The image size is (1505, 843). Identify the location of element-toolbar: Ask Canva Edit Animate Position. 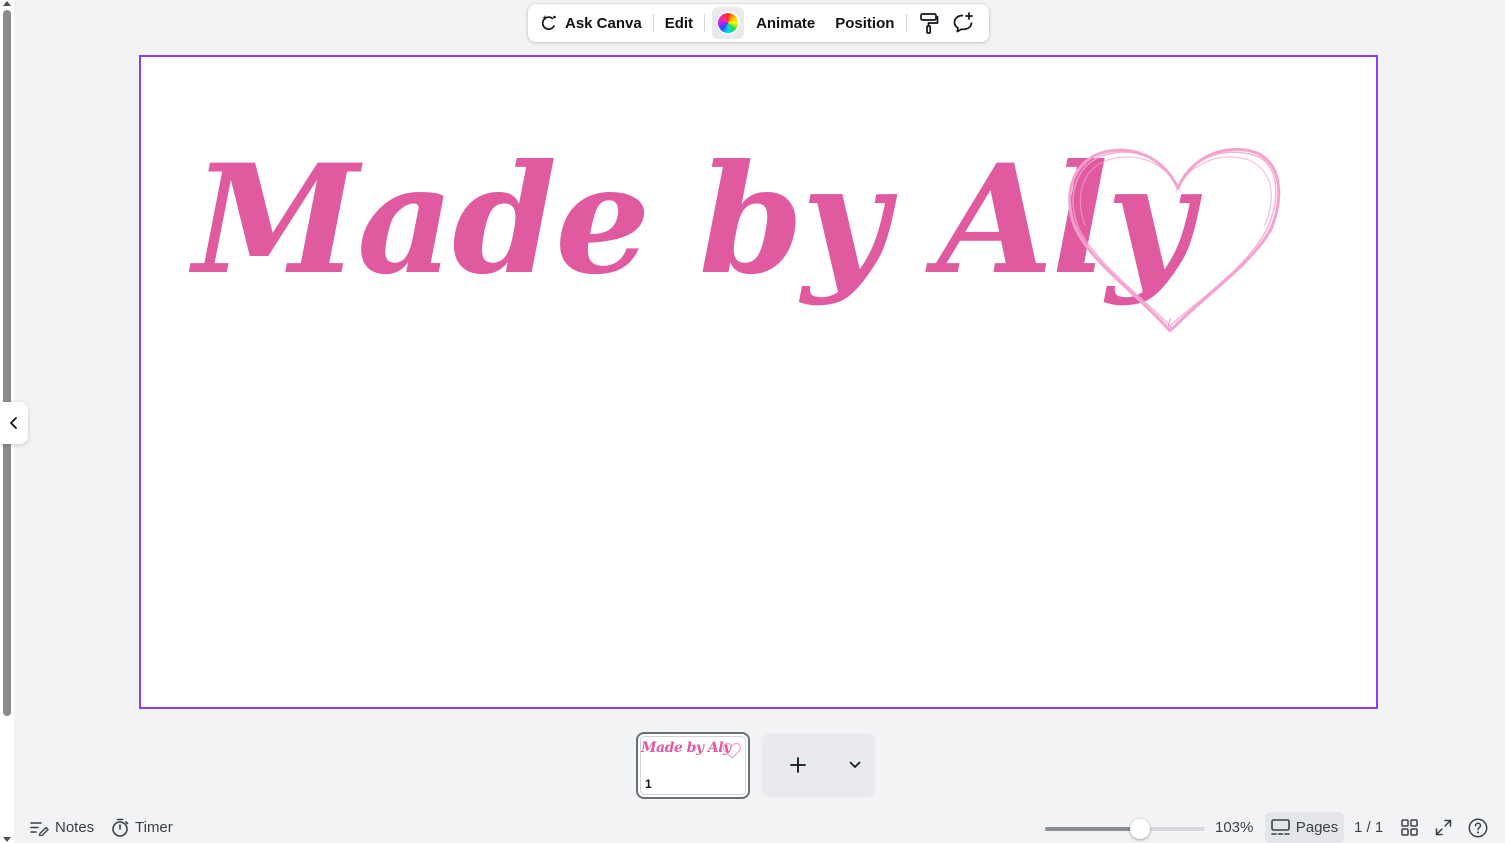
(758, 23).